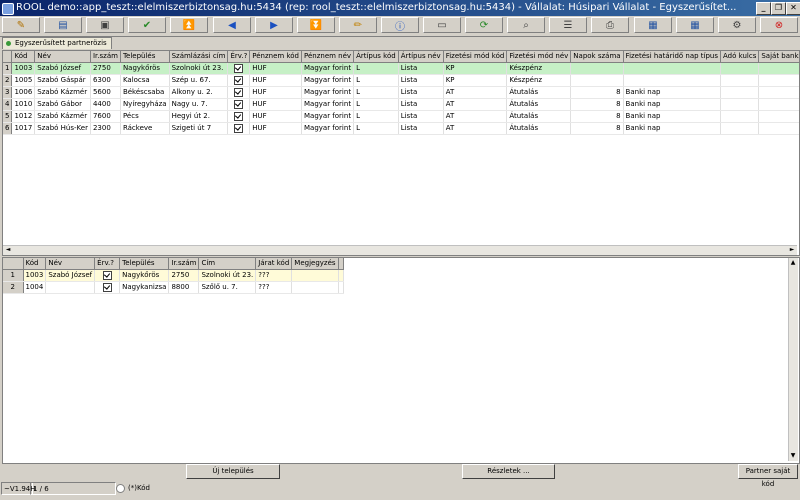  Describe the element at coordinates (274, 287) in the screenshot. I see `settlement-cell: ???` at that location.